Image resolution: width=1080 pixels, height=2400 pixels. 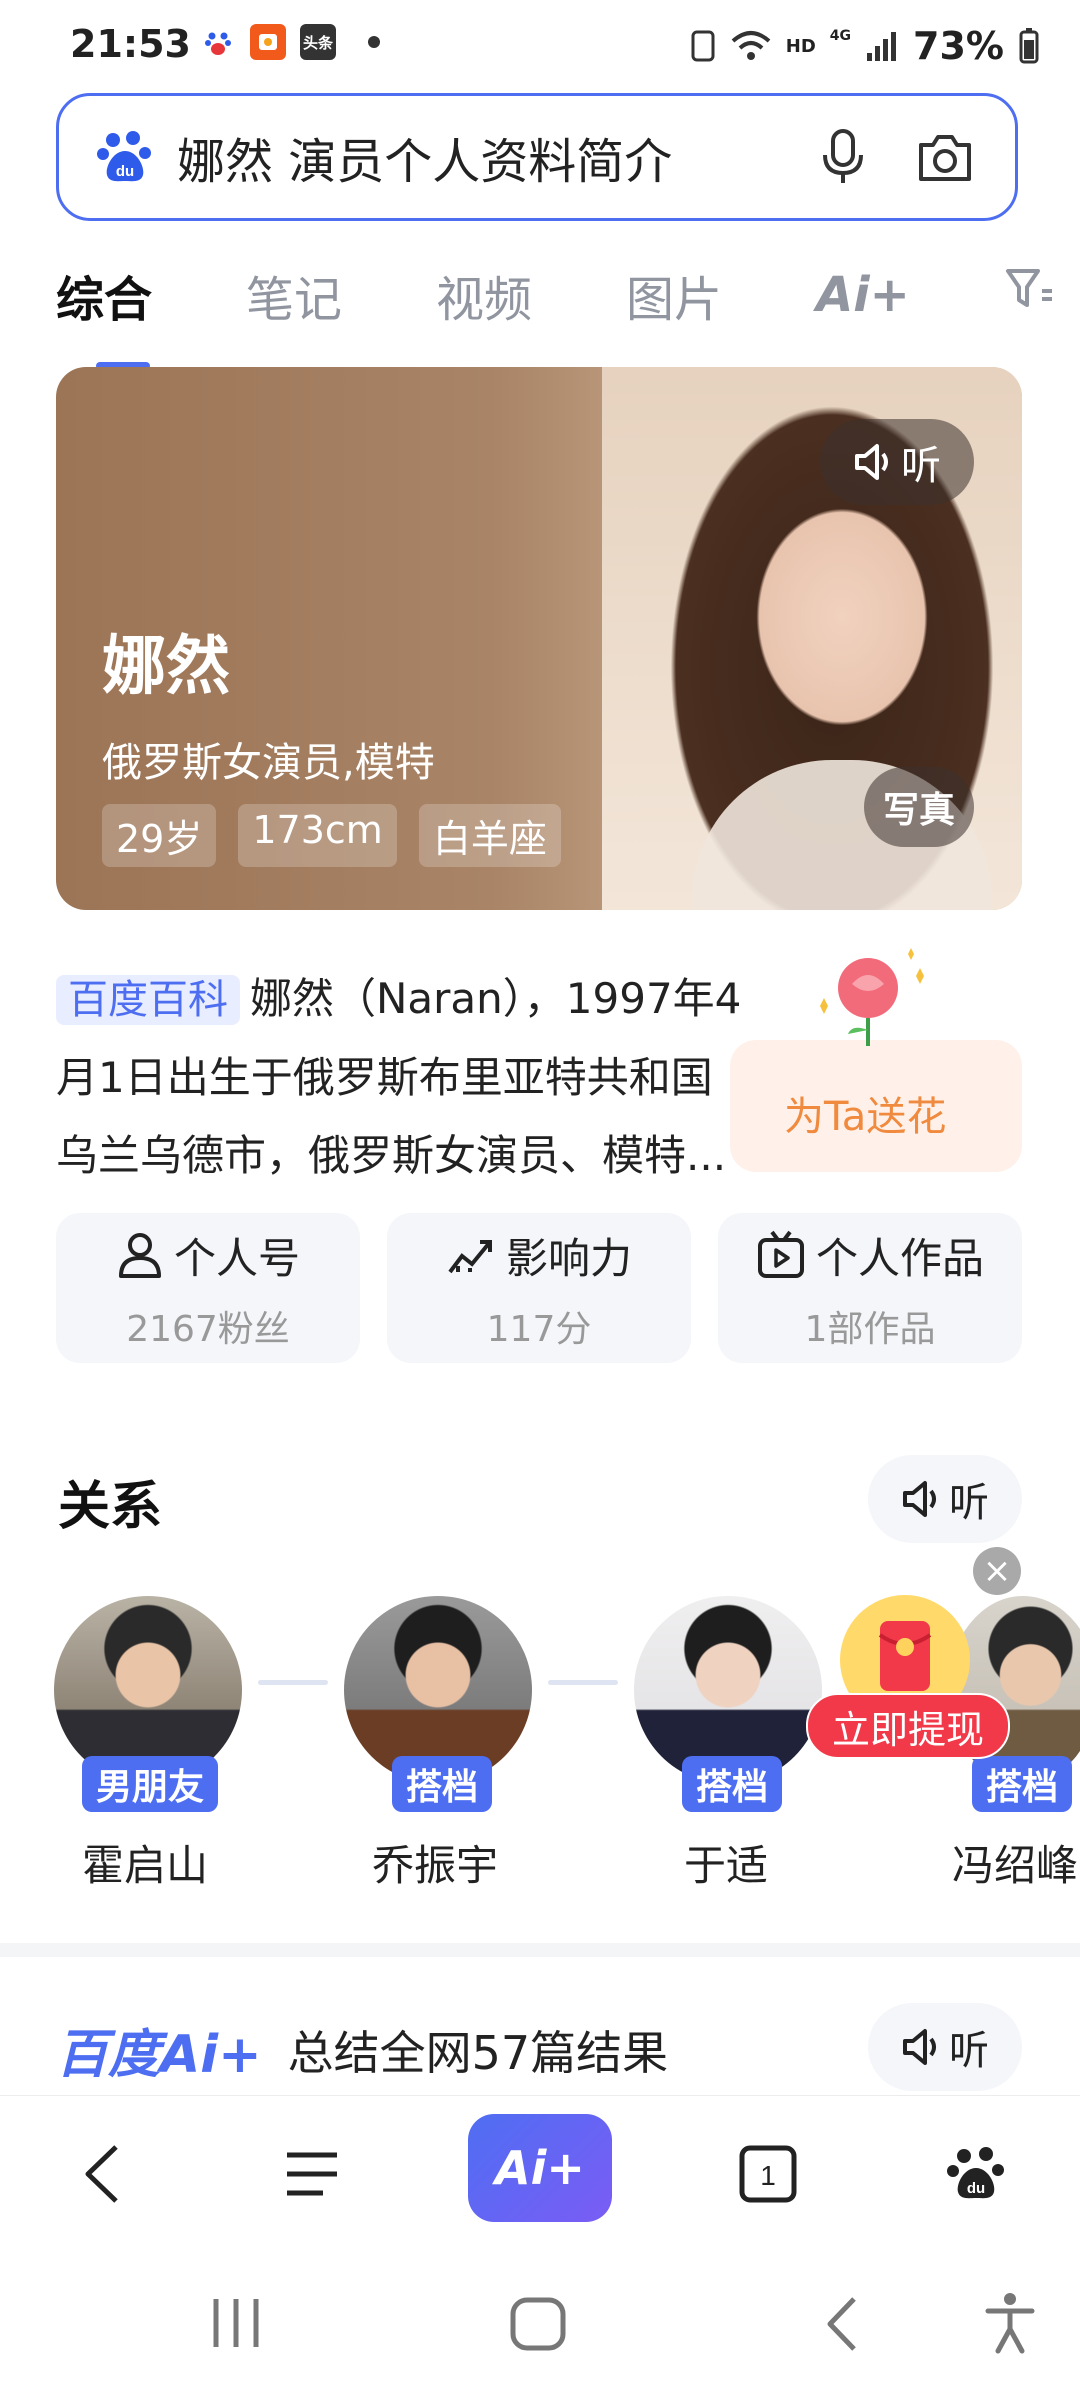 I want to click on relation-badge-1: 男朋友, so click(x=150, y=1784).